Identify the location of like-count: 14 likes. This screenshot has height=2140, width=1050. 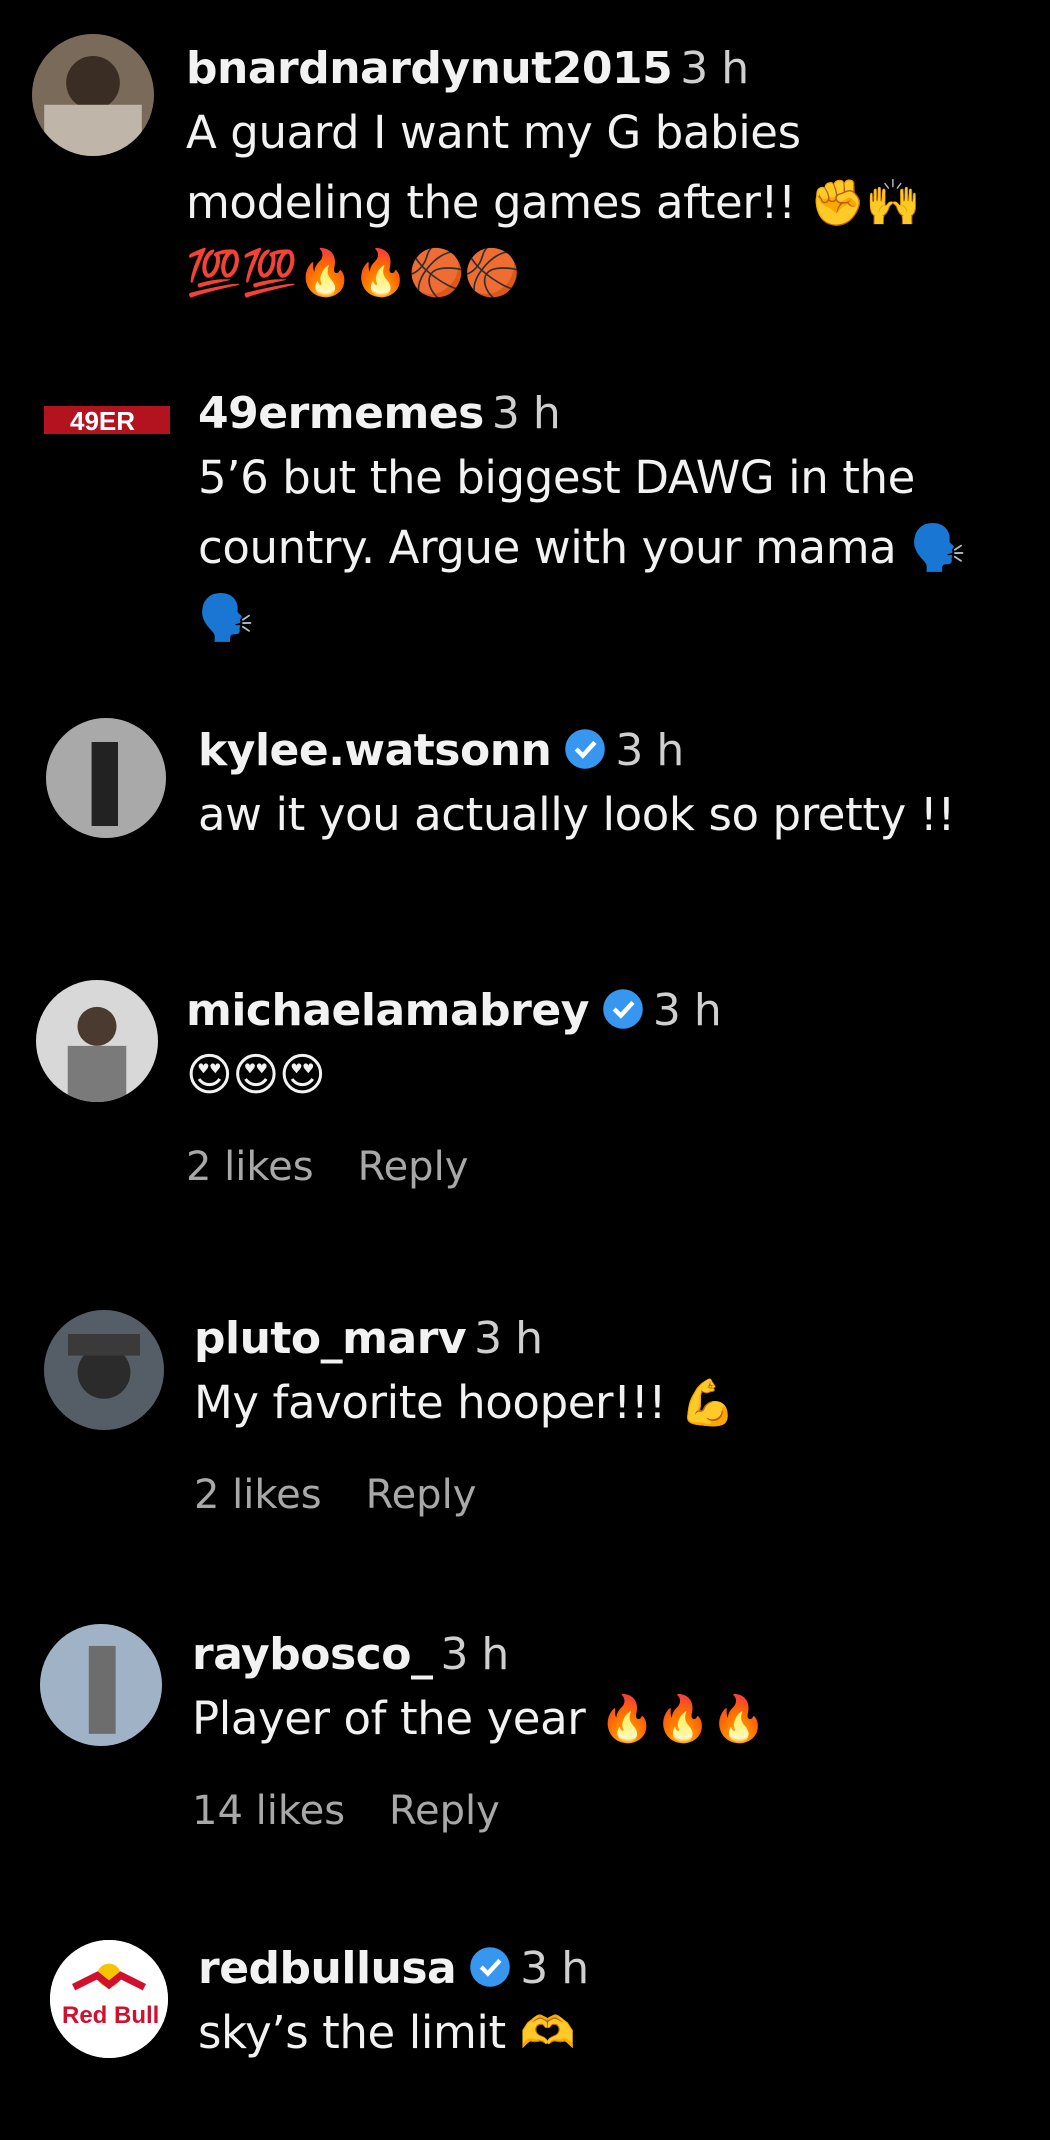
(268, 1811).